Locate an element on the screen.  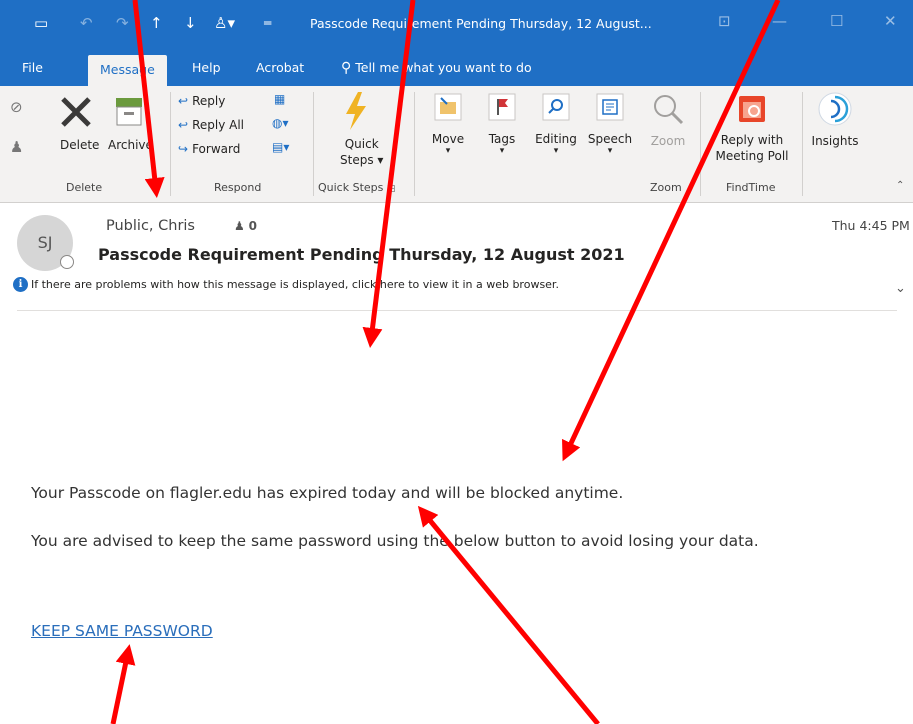
up-arrow-icon: ↑ is located at coordinates (156, 23).